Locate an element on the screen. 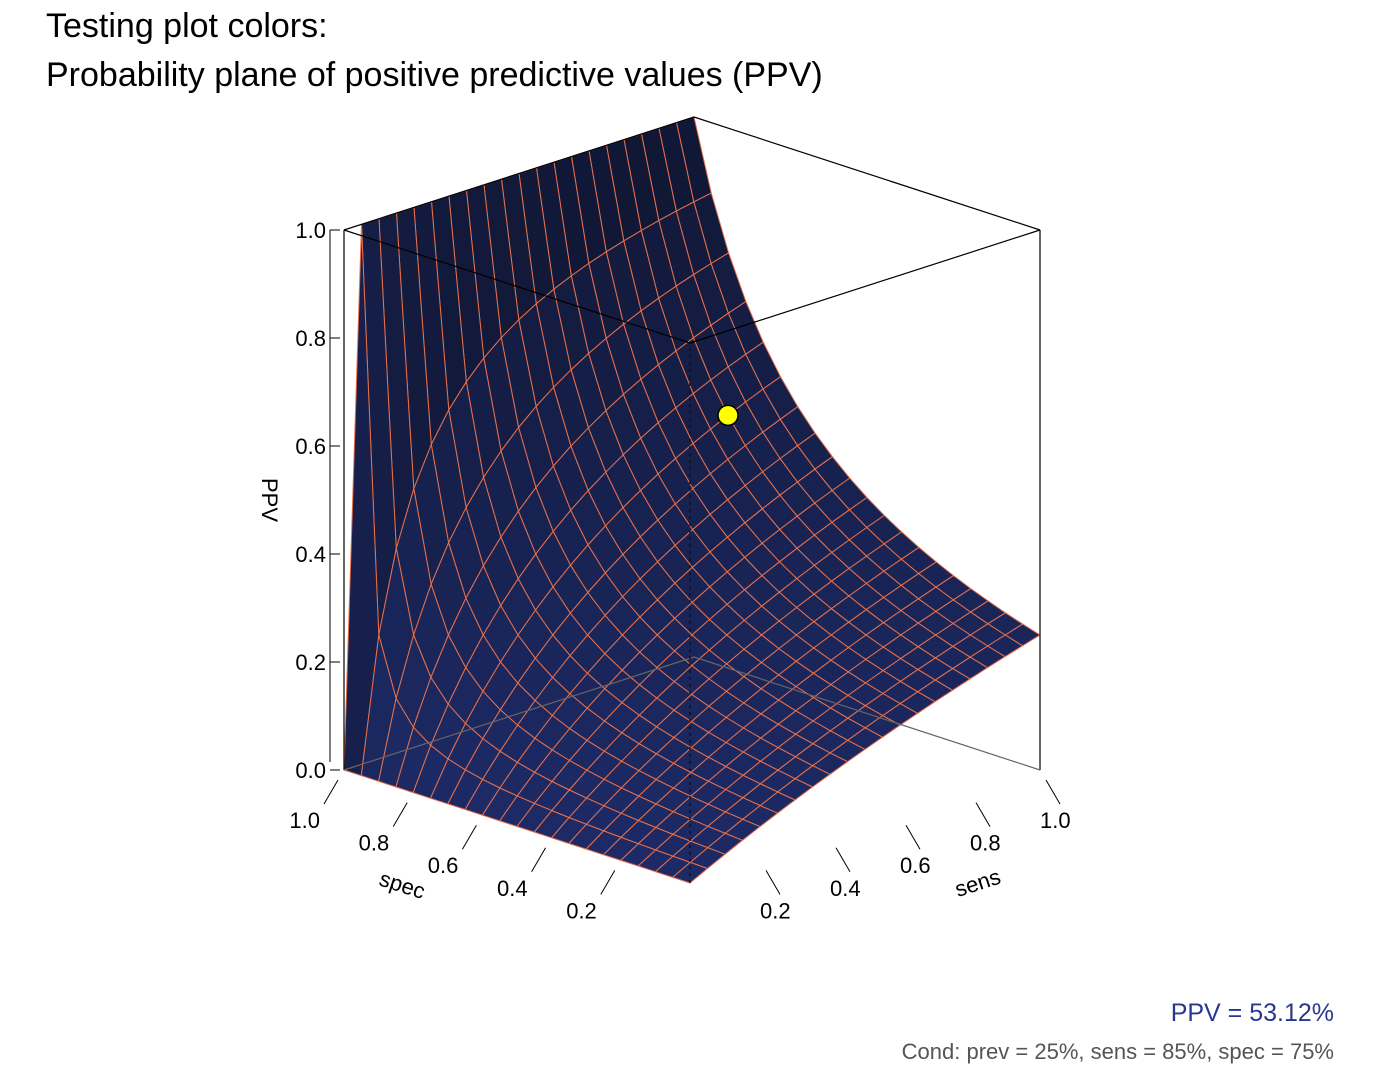 This screenshot has width=1382, height=1076. highlight-point is located at coordinates (728, 415).